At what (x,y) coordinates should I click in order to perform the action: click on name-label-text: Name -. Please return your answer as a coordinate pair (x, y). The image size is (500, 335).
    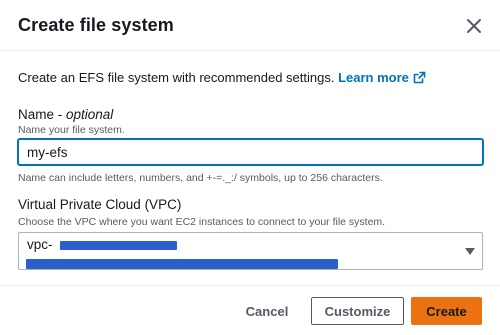
    Looking at the image, I should click on (42, 114).